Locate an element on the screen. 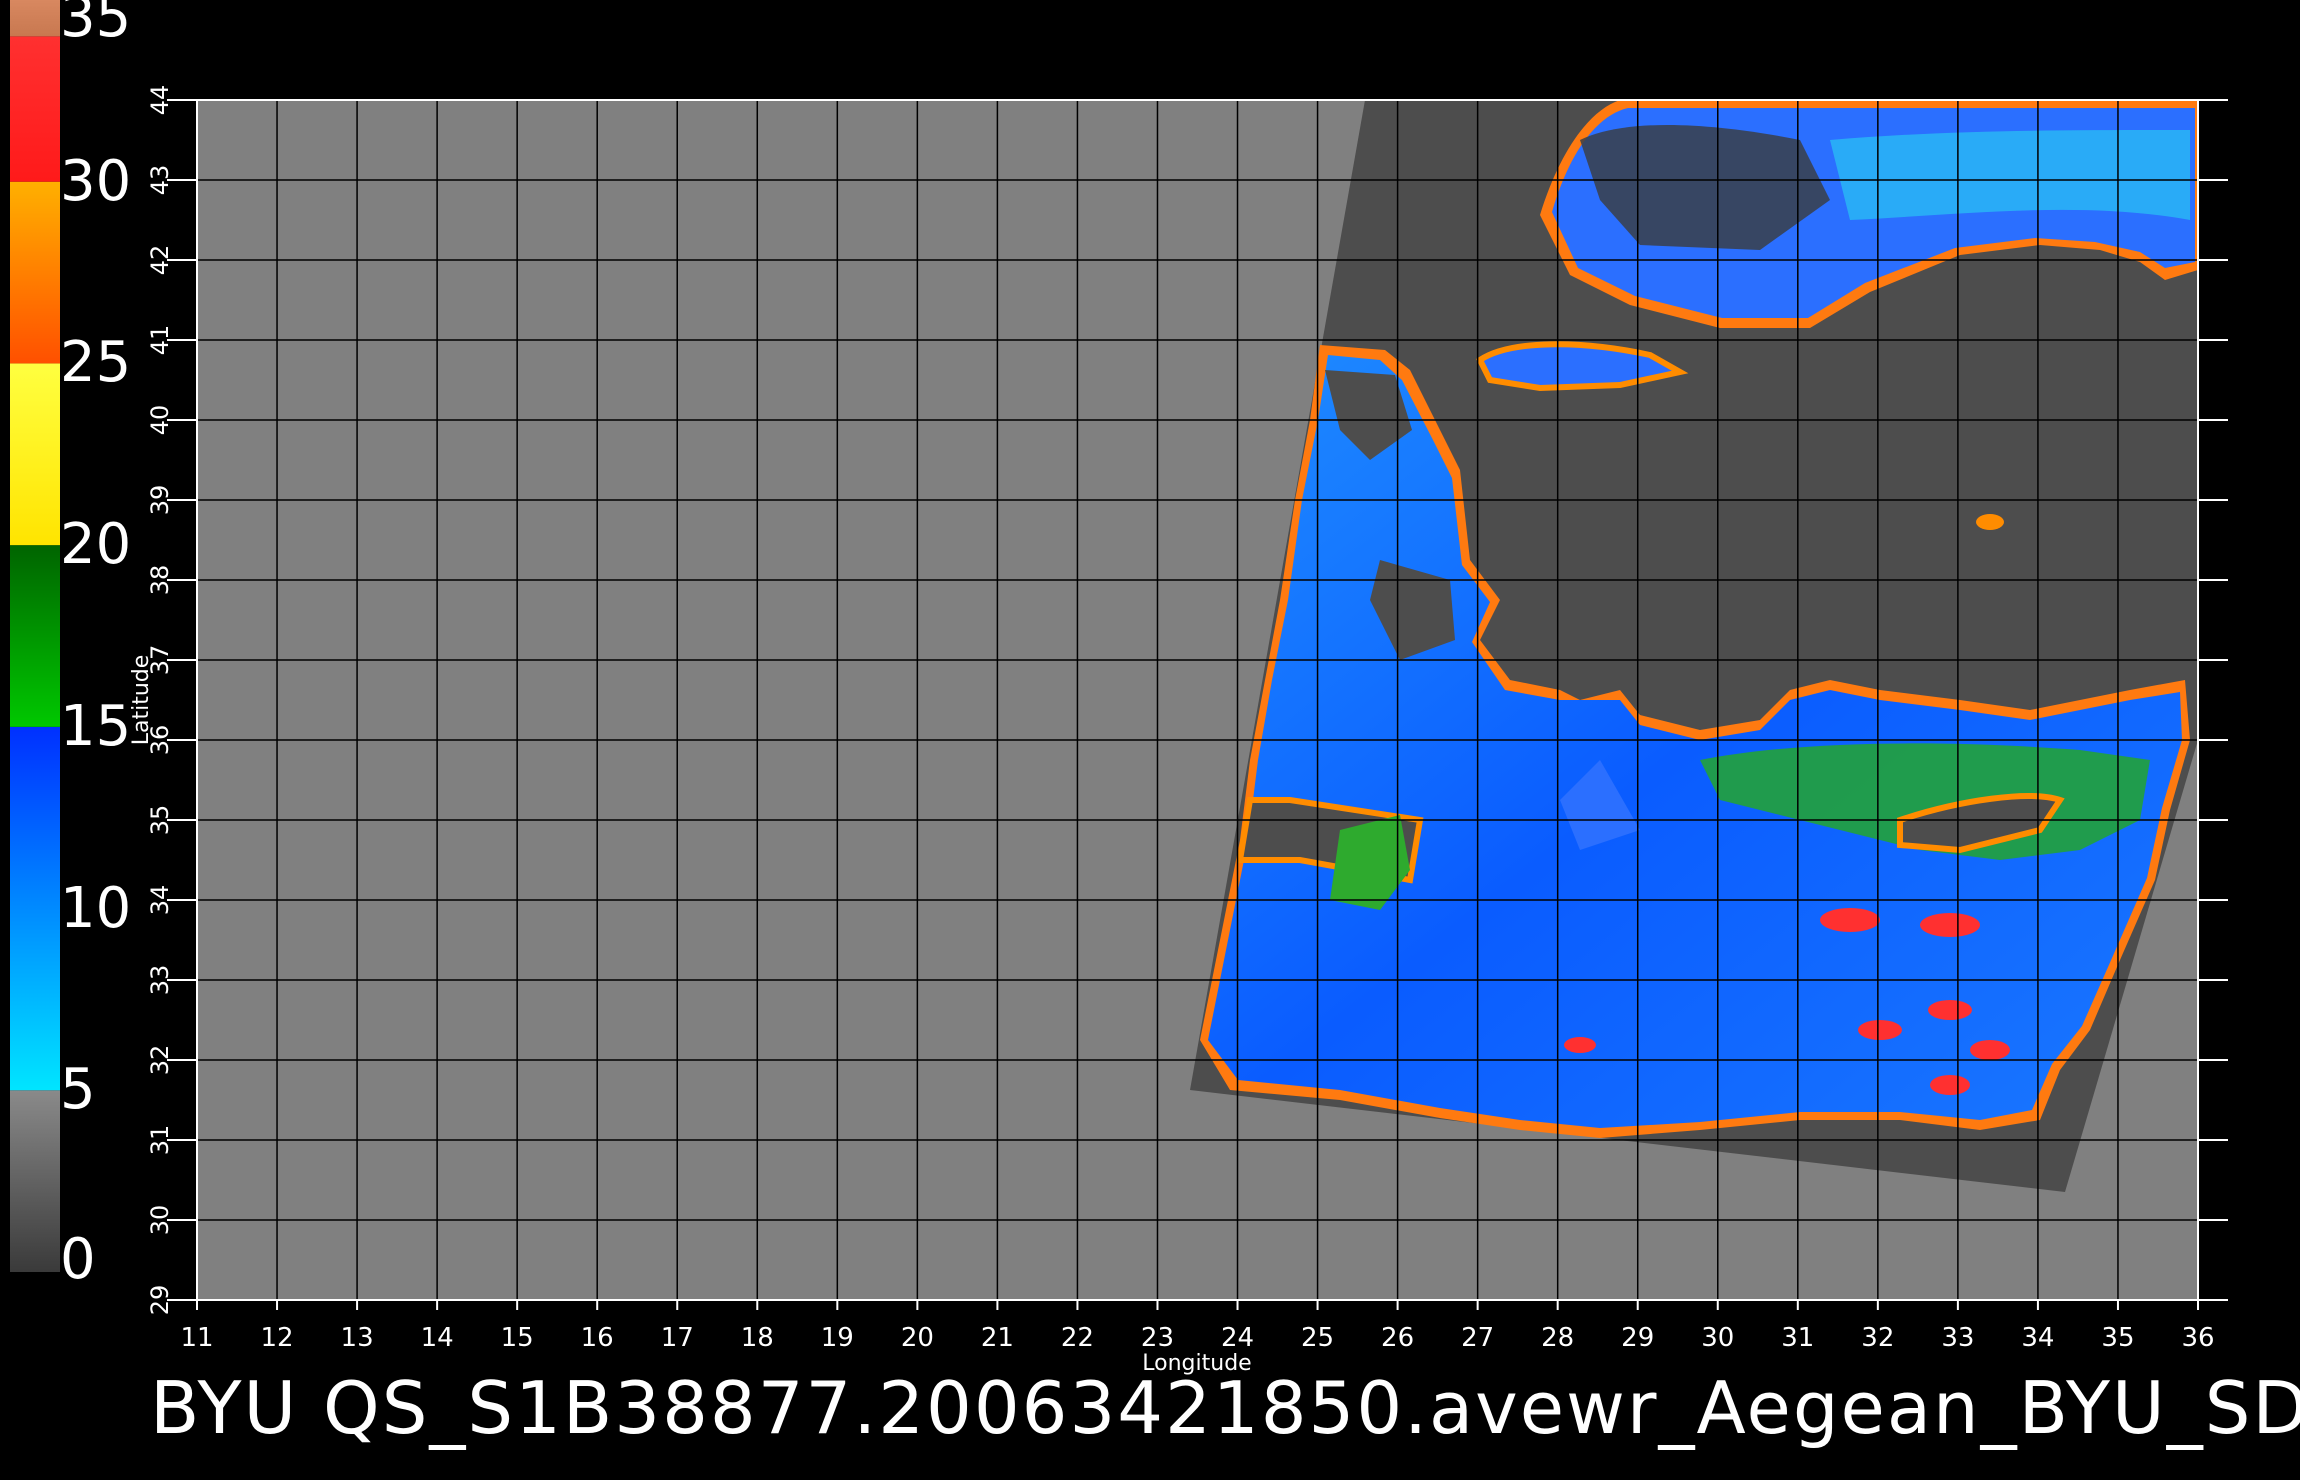  x-tick-label: 32 is located at coordinates (1877, 1338).